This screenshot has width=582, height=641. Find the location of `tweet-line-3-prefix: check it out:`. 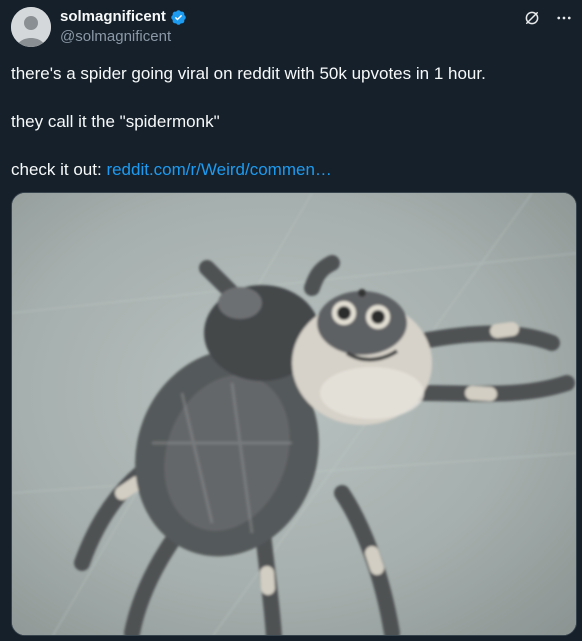

tweet-line-3-prefix: check it out: is located at coordinates (59, 169).